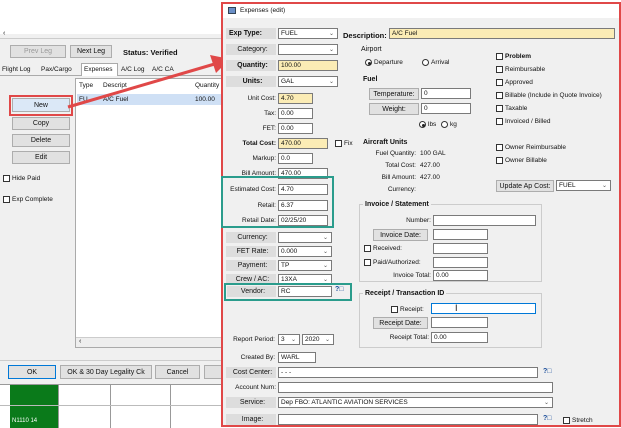 The width and height of the screenshot is (621, 428). What do you see at coordinates (4, 33) in the screenshot?
I see `scroll-left-arrow: ‹` at bounding box center [4, 33].